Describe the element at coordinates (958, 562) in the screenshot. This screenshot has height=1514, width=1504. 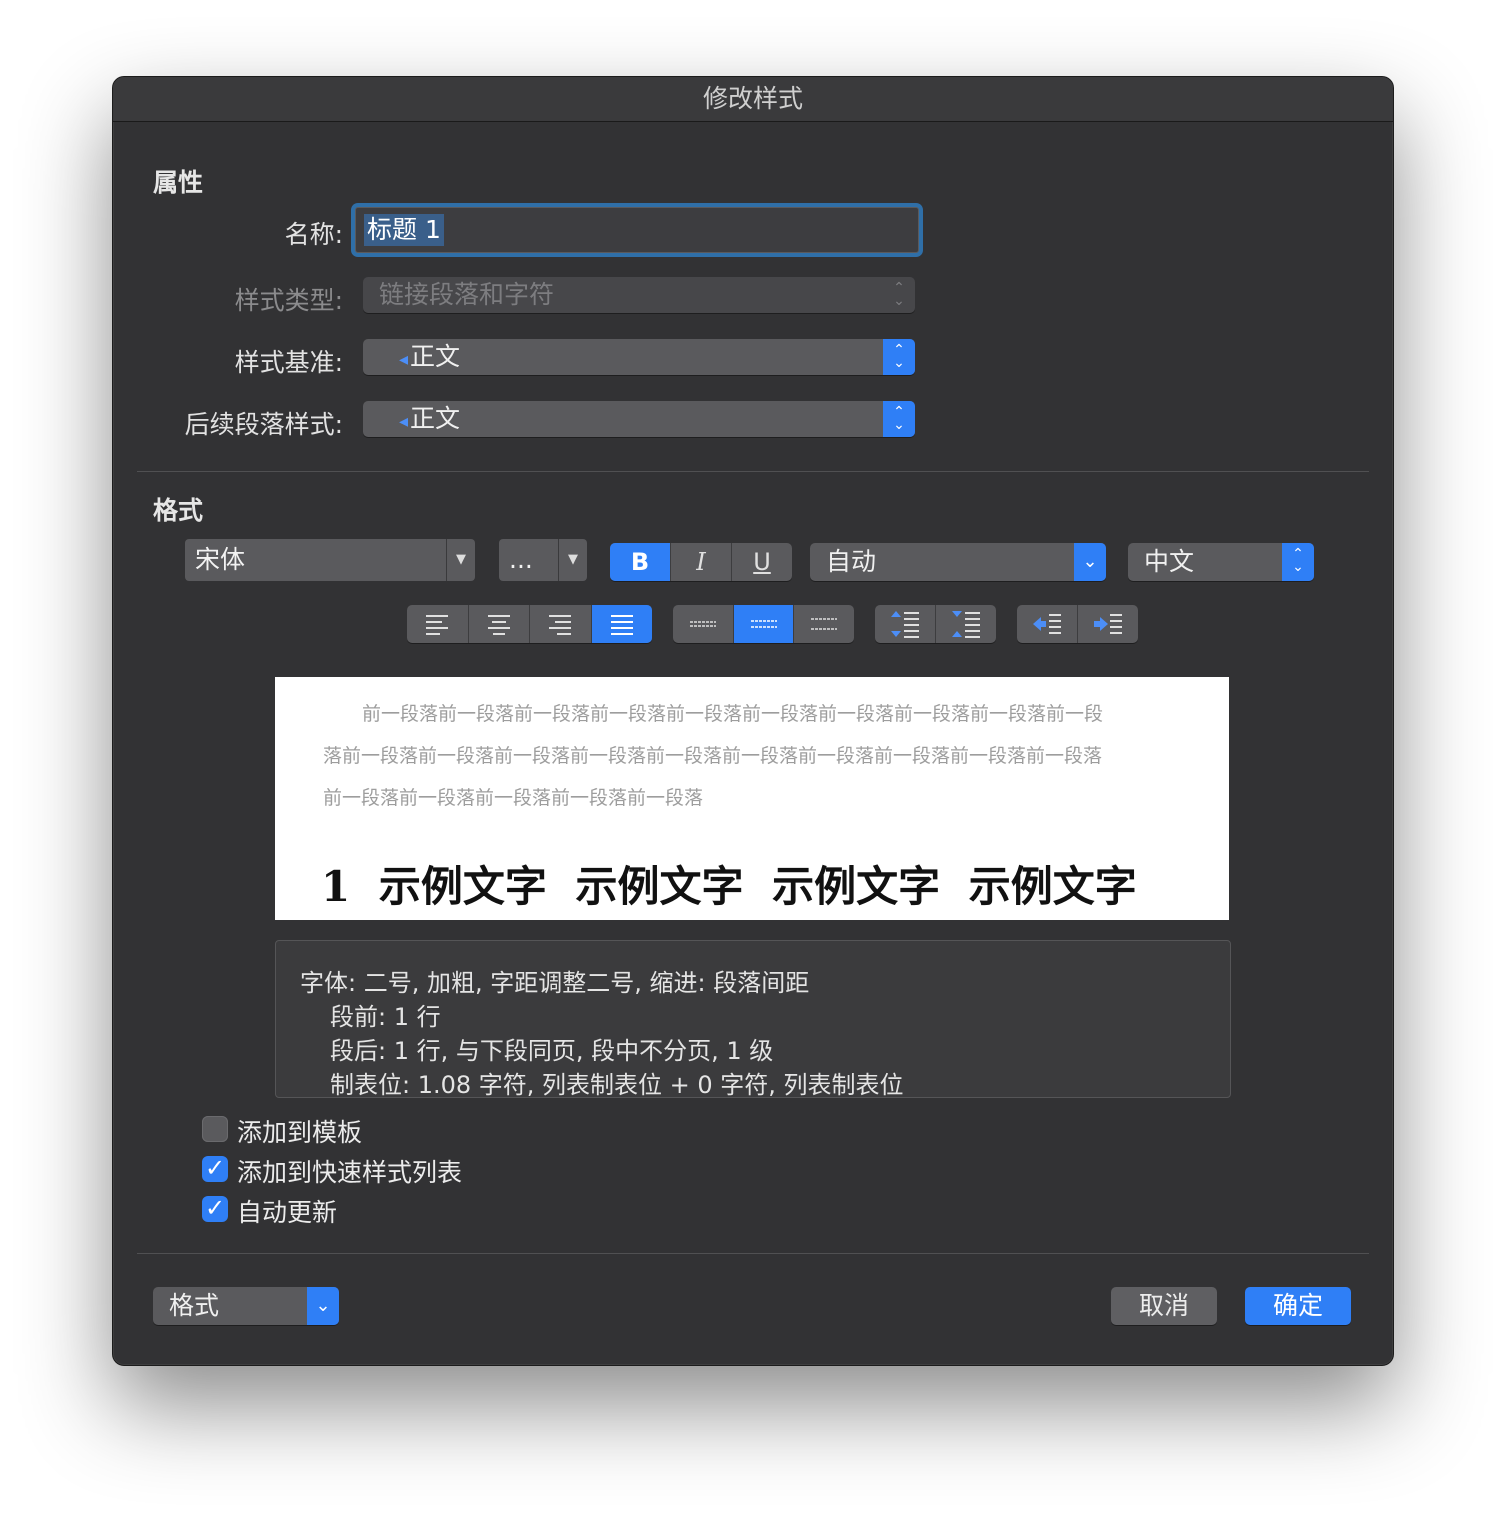
I see `font-color-select: 自动 ⌄` at that location.